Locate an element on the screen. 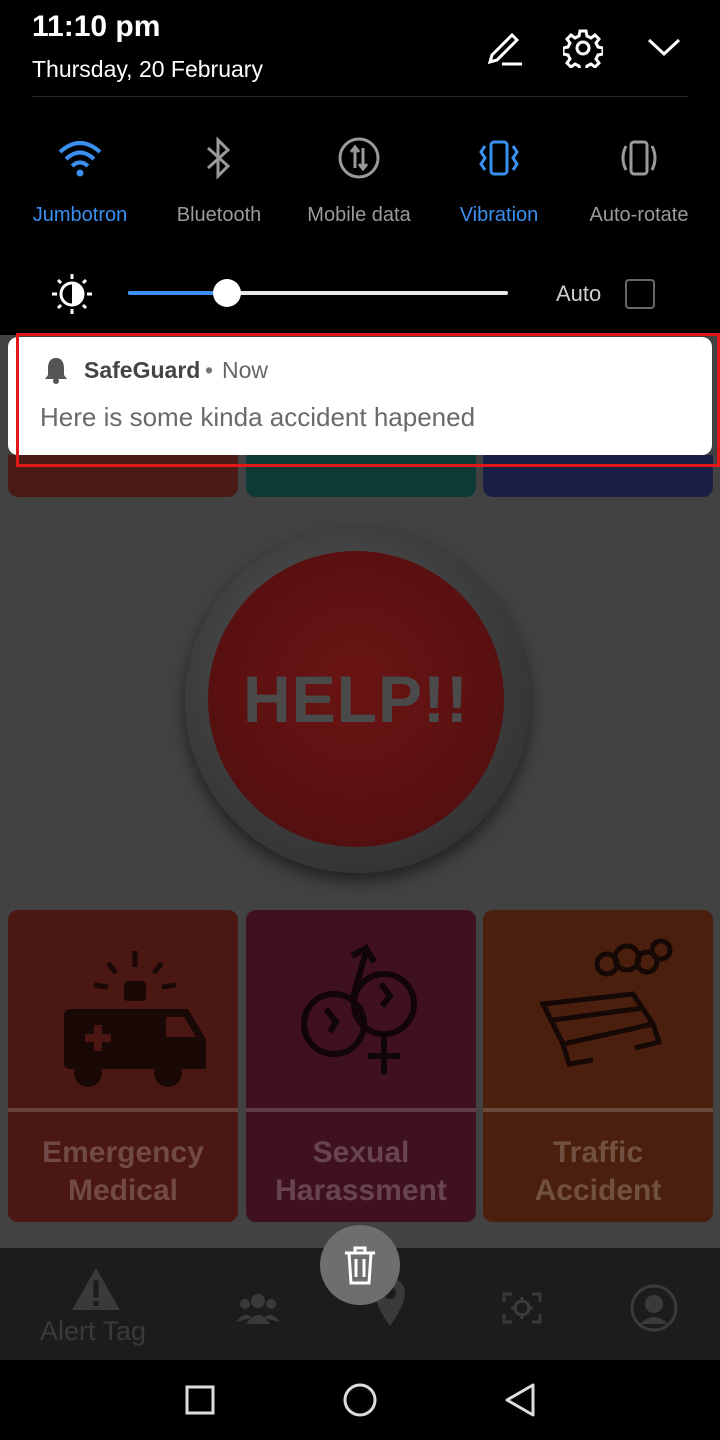 The width and height of the screenshot is (720, 1440). alert-tag-label: Alert Tag is located at coordinates (93, 1331).